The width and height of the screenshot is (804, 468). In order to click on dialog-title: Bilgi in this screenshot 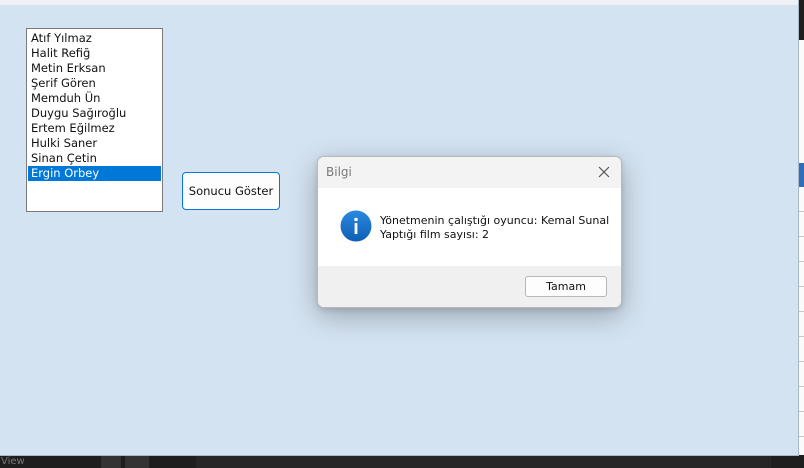, I will do `click(339, 172)`.